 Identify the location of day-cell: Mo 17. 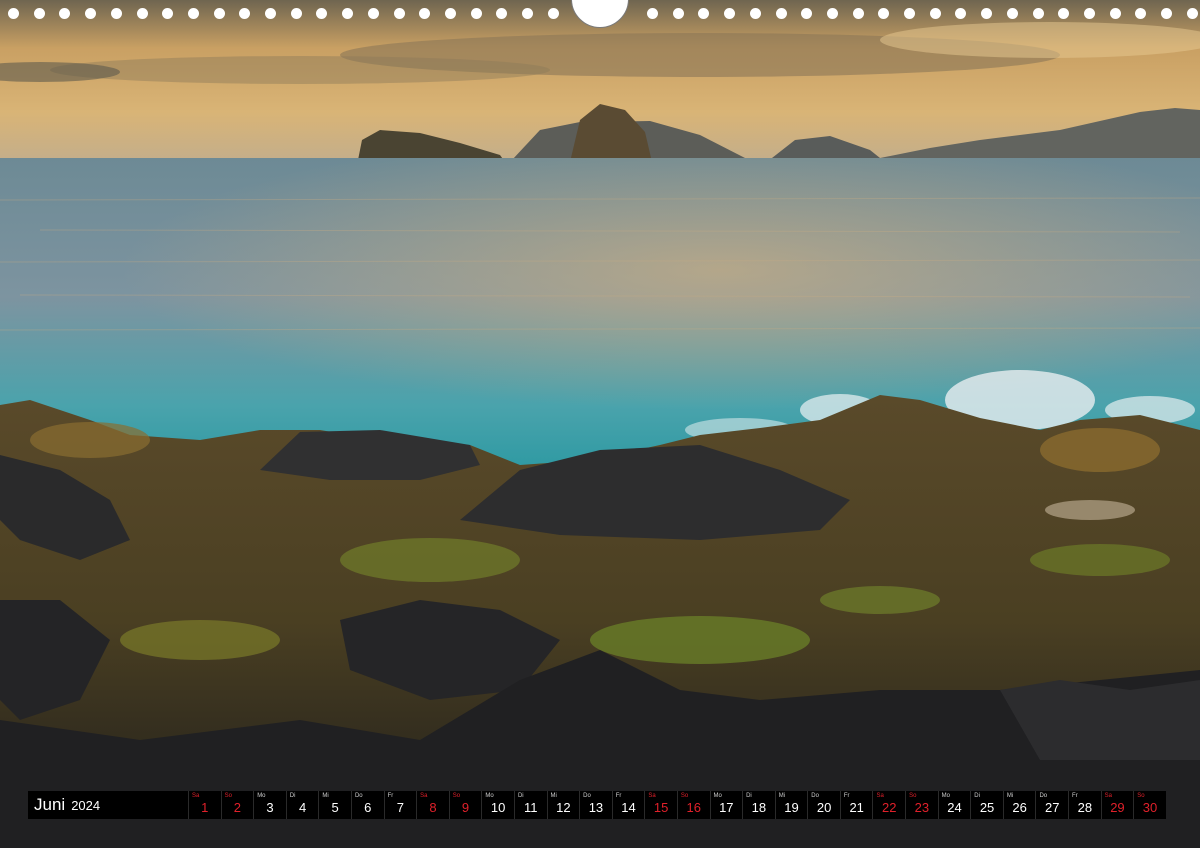
(726, 805).